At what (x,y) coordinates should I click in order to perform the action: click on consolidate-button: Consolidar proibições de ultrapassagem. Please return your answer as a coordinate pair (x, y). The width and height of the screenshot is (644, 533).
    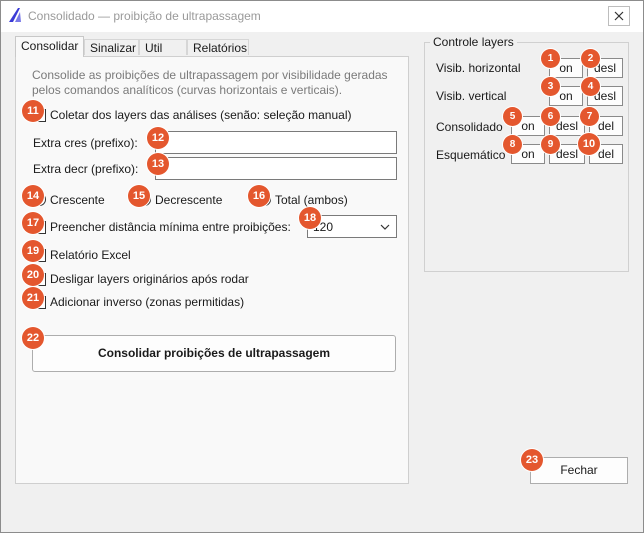
    Looking at the image, I should click on (214, 353).